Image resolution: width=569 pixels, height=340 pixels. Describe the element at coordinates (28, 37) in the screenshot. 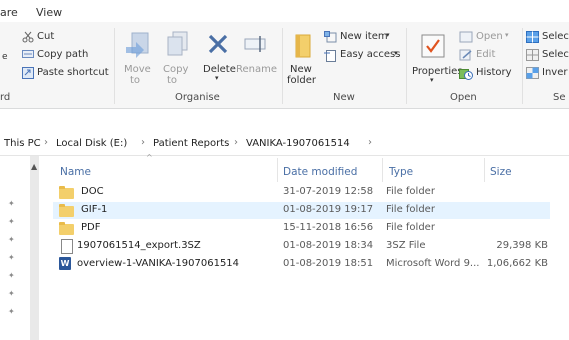

I see `scissors-icon` at that location.